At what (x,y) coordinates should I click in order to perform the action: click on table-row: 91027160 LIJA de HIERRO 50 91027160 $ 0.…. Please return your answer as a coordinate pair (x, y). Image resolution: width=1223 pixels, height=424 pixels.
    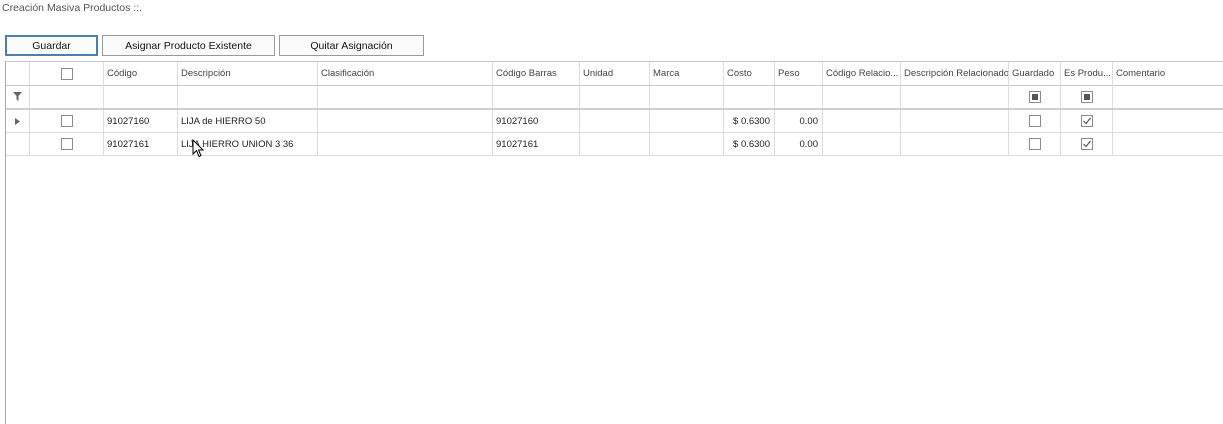
    Looking at the image, I should click on (614, 121).